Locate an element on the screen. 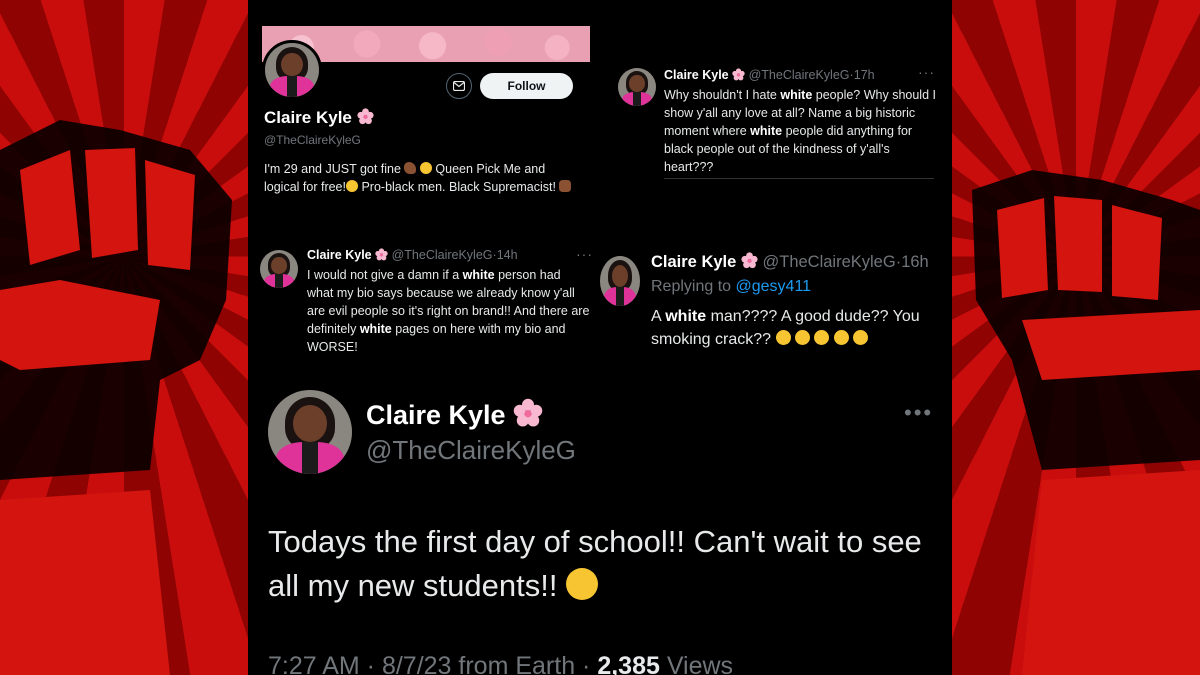 Image resolution: width=1200 pixels, height=675 pixels. main-tweet-author-name: Claire Kyle is located at coordinates (436, 415).